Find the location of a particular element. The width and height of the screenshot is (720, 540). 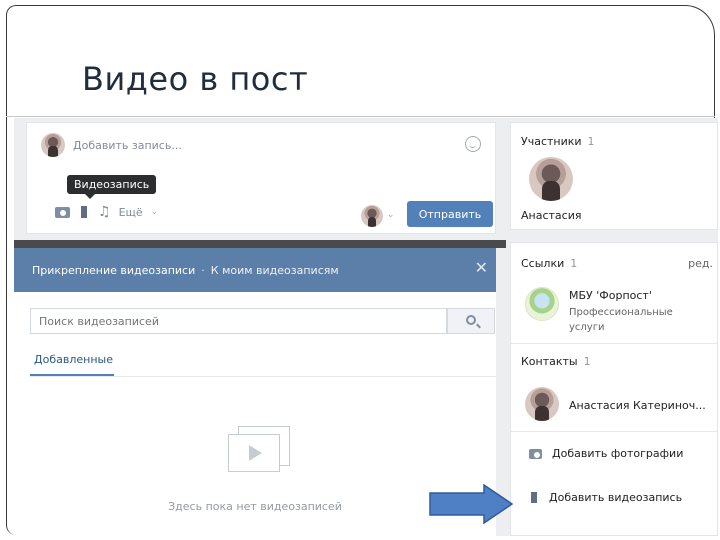

send-button: Отправить is located at coordinates (450, 214).